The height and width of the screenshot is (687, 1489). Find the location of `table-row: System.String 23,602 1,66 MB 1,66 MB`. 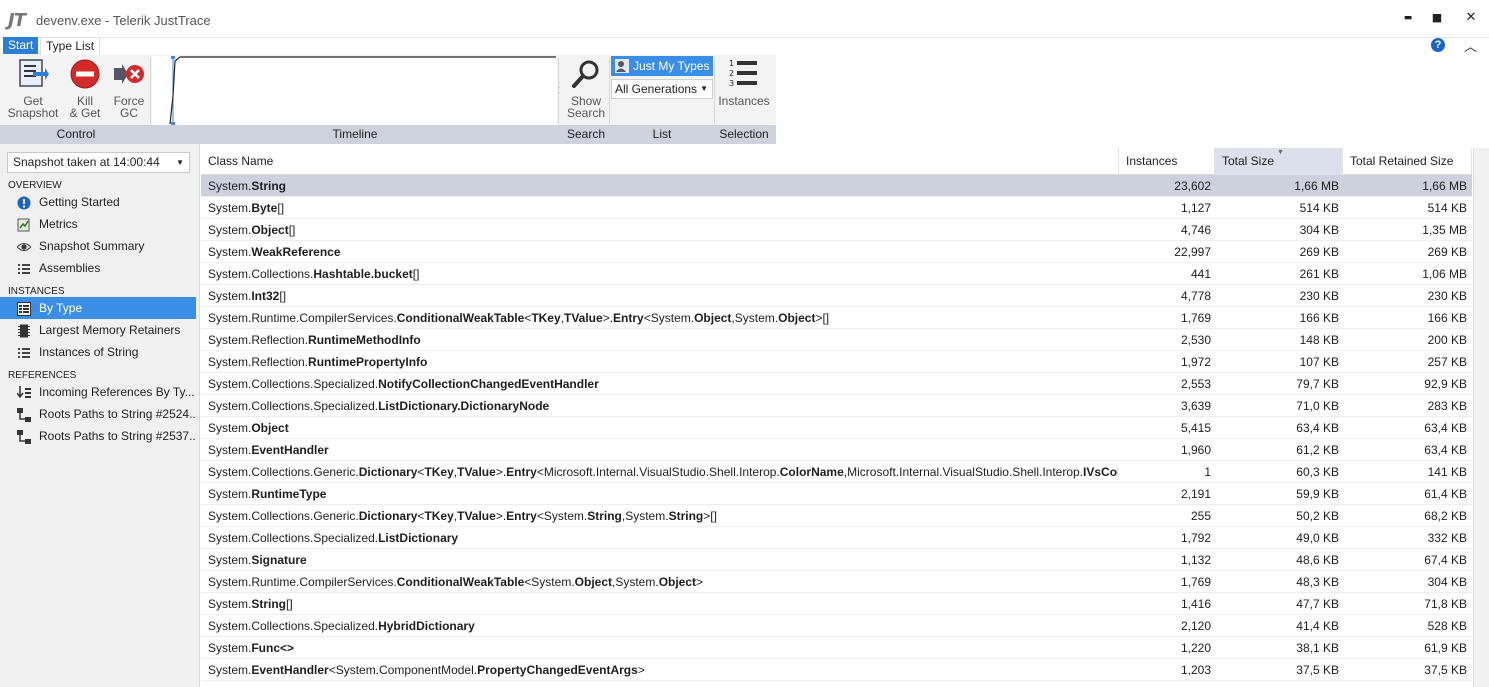

table-row: System.String 23,602 1,66 MB 1,66 MB is located at coordinates (836, 186).